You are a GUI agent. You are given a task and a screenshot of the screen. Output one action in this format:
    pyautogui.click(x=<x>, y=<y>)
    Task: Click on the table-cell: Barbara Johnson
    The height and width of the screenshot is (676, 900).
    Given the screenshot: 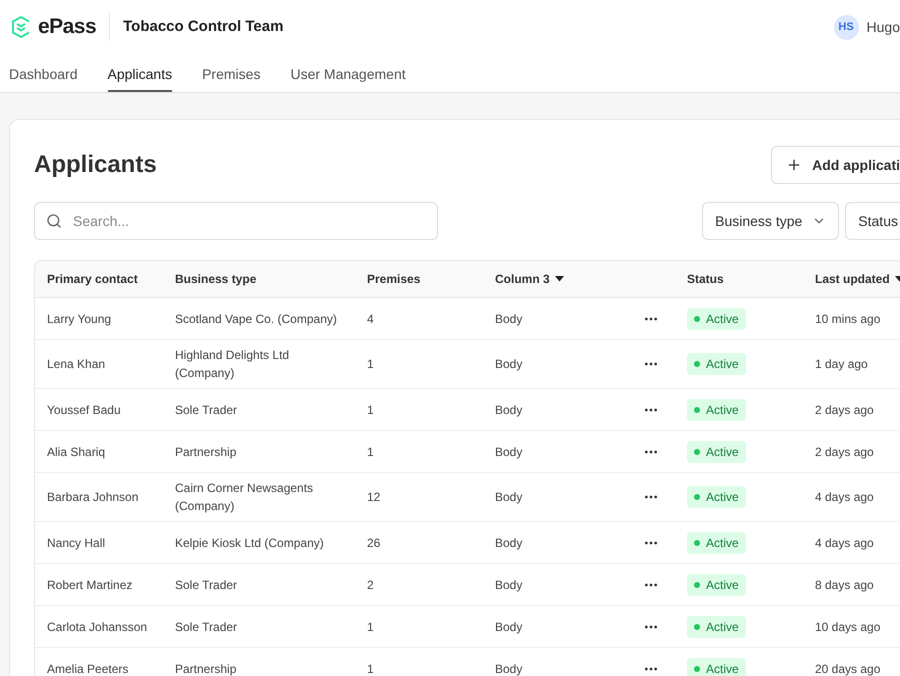 What is the action you would take?
    pyautogui.click(x=92, y=497)
    